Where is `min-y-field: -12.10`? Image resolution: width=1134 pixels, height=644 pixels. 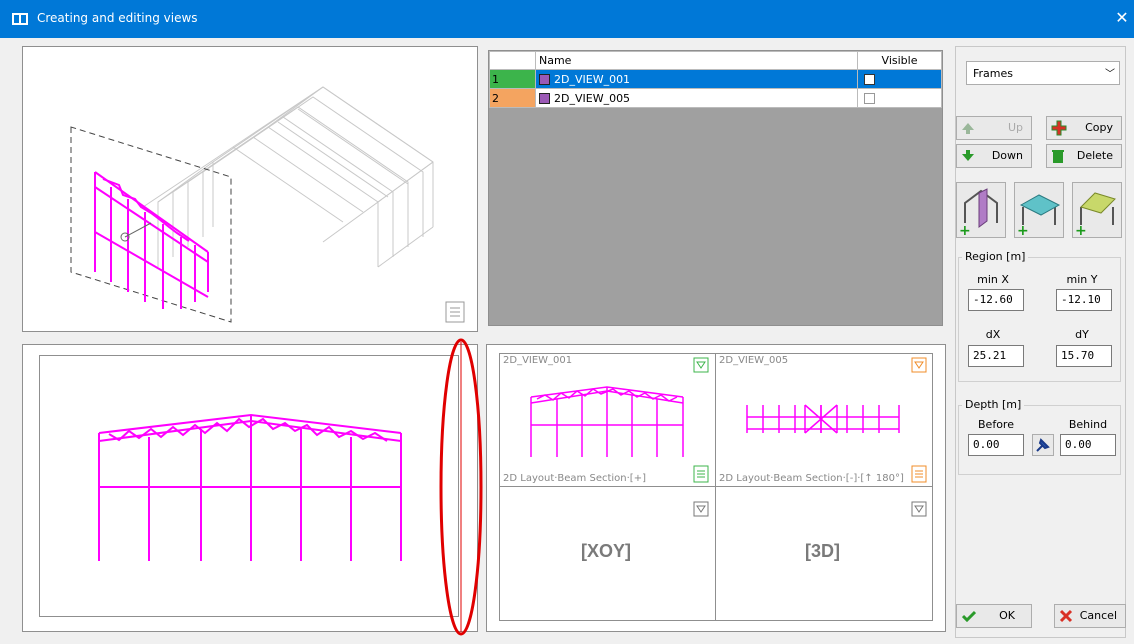
min-y-field: -12.10 is located at coordinates (1084, 300).